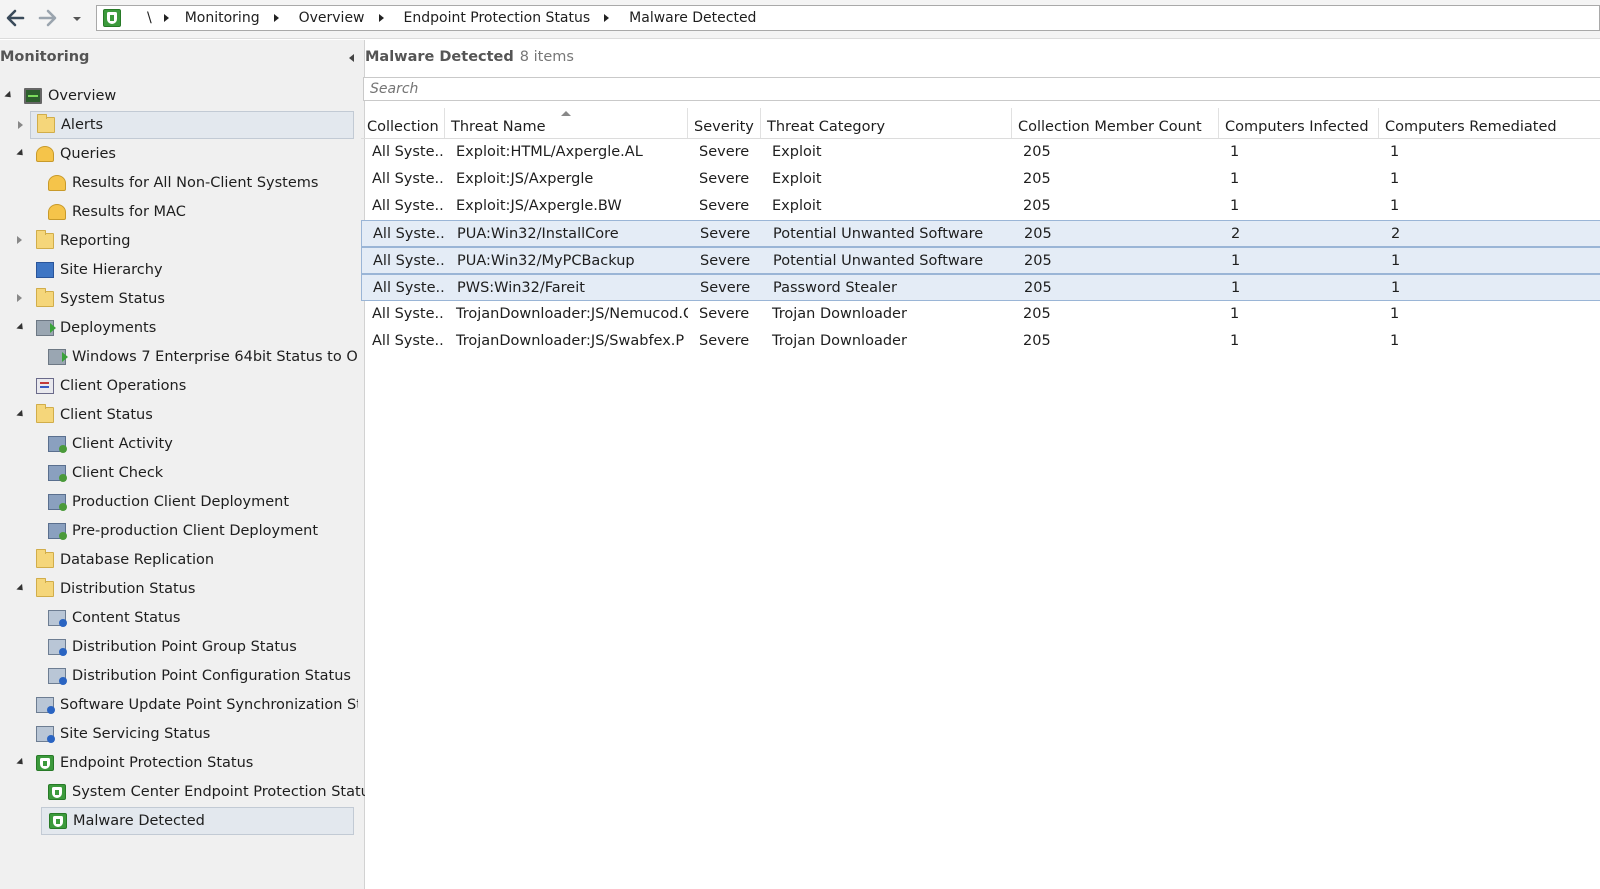  I want to click on search-box, so click(981, 89).